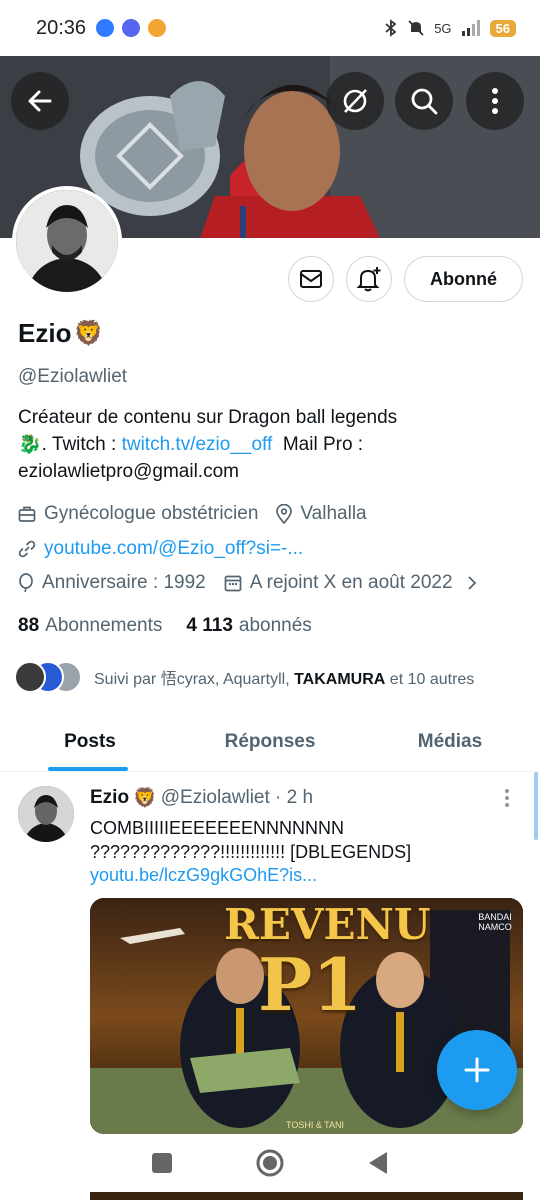 This screenshot has width=540, height=1200. I want to click on media-brand: BANDAI NAMCO, so click(495, 922).